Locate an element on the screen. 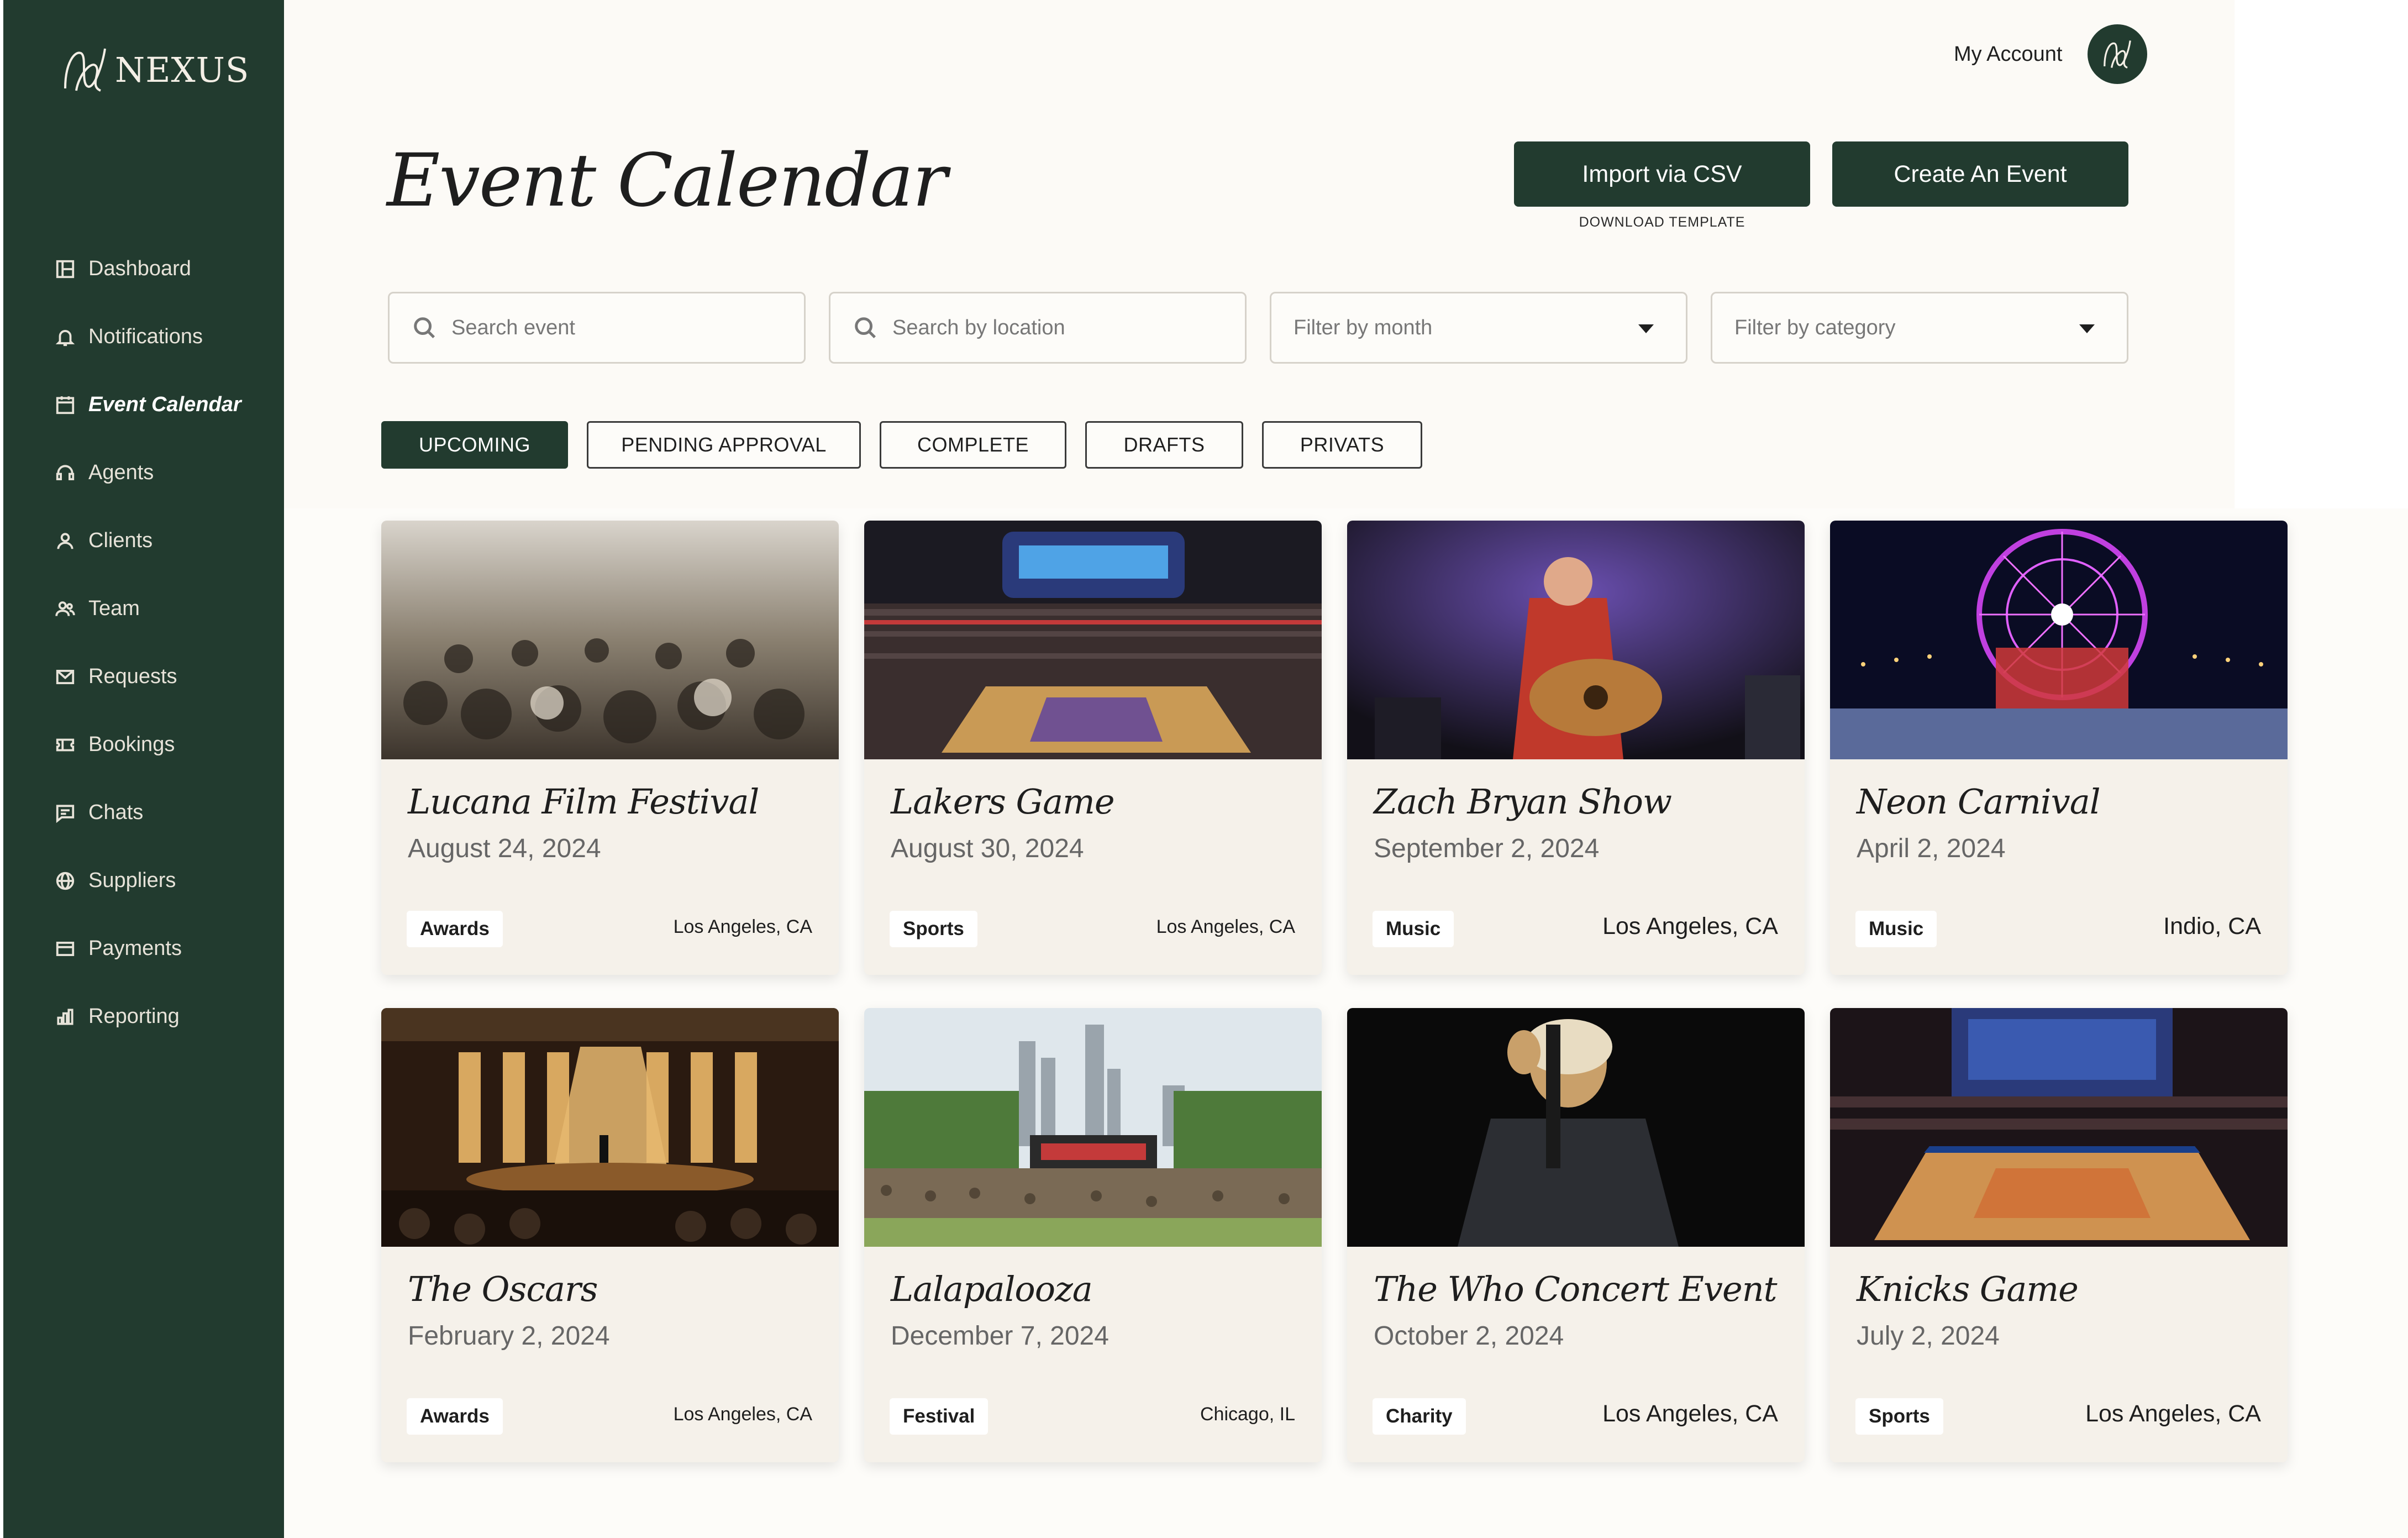 This screenshot has height=1538, width=2408. event-date: July 2, 2024 is located at coordinates (1928, 1336).